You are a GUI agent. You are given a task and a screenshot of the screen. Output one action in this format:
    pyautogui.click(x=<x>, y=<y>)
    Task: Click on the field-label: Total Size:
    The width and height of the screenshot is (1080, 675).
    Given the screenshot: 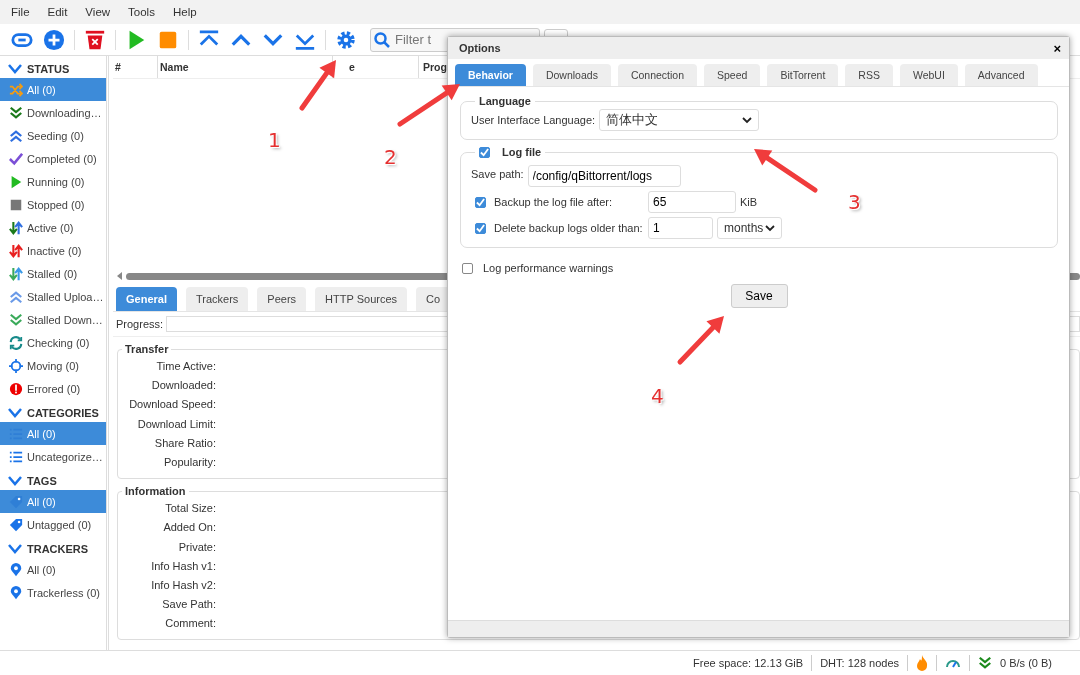 What is the action you would take?
    pyautogui.click(x=190, y=509)
    